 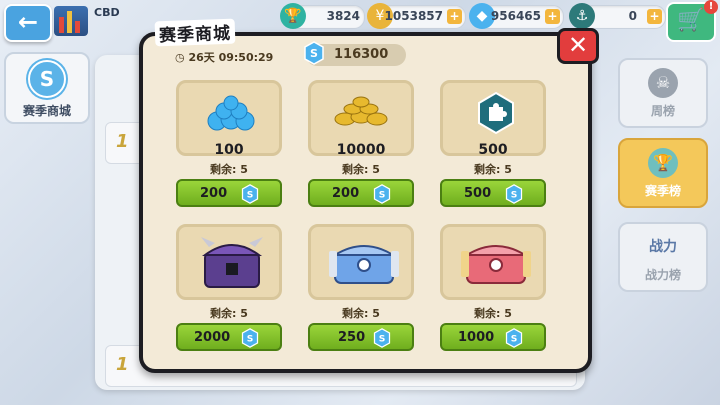 I want to click on anchor-medal-icon: ⚓, so click(x=582, y=16).